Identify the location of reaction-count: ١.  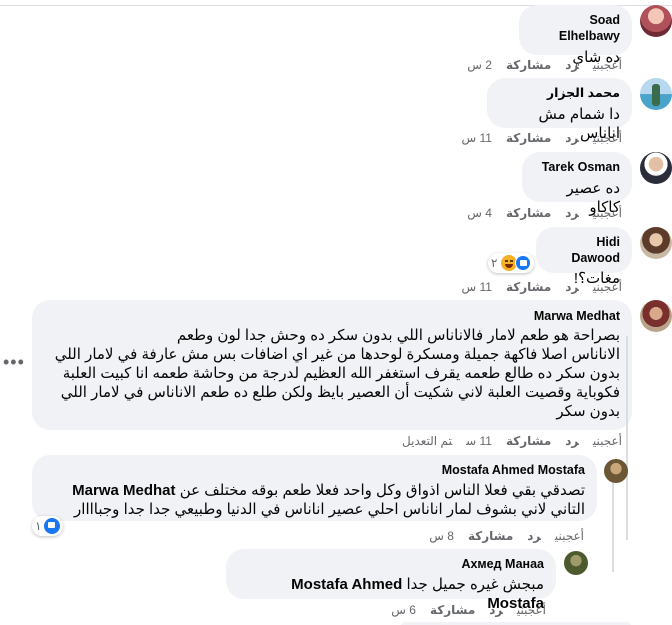
(38, 526).